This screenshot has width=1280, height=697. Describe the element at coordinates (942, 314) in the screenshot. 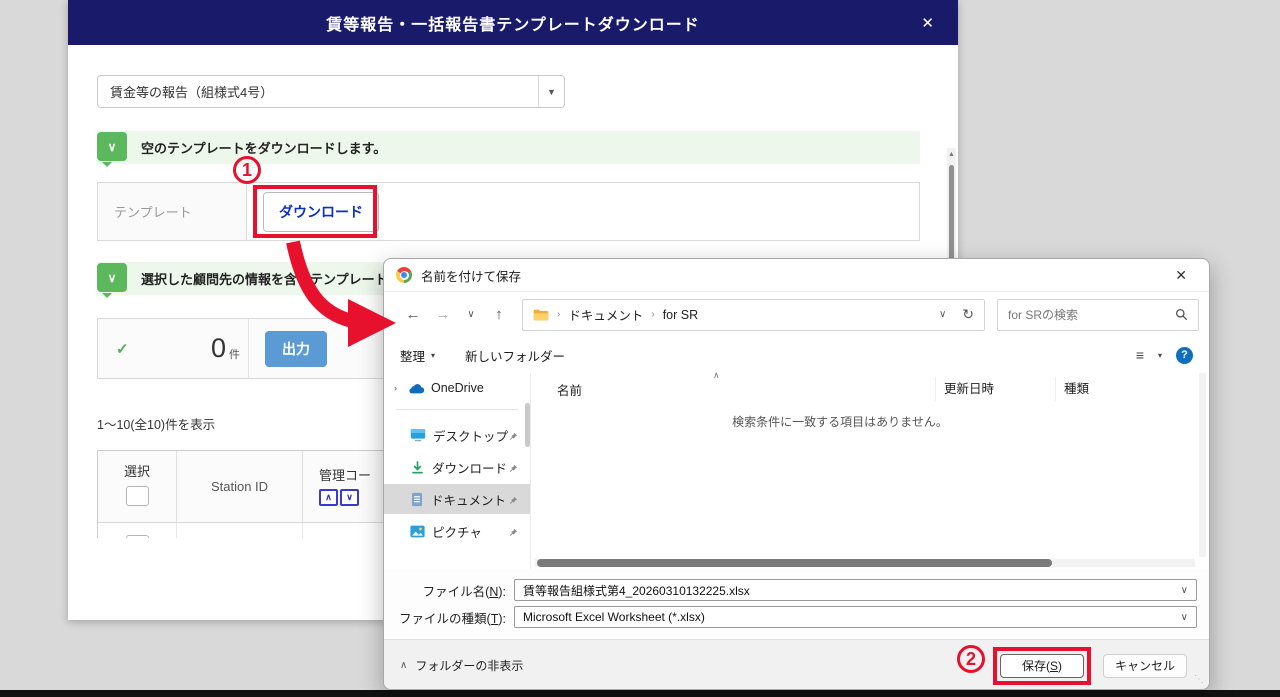

I see `address-chevron-icon: ∨` at that location.